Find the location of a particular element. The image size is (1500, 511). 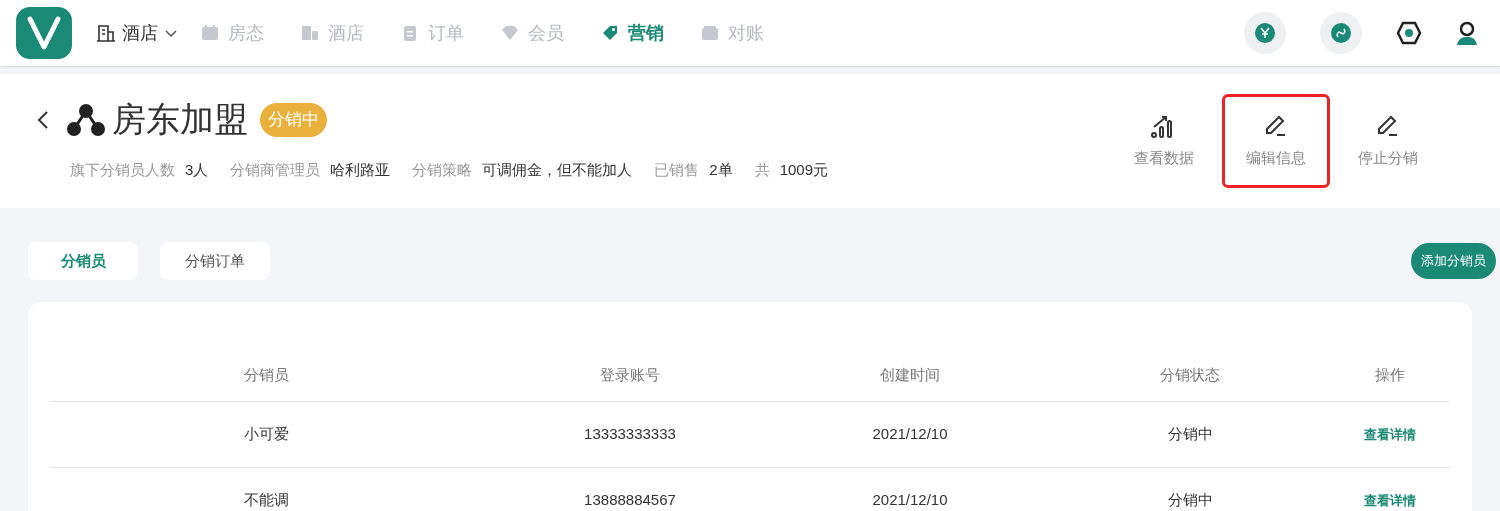

action-button: 查看数据 is located at coordinates (1164, 141).